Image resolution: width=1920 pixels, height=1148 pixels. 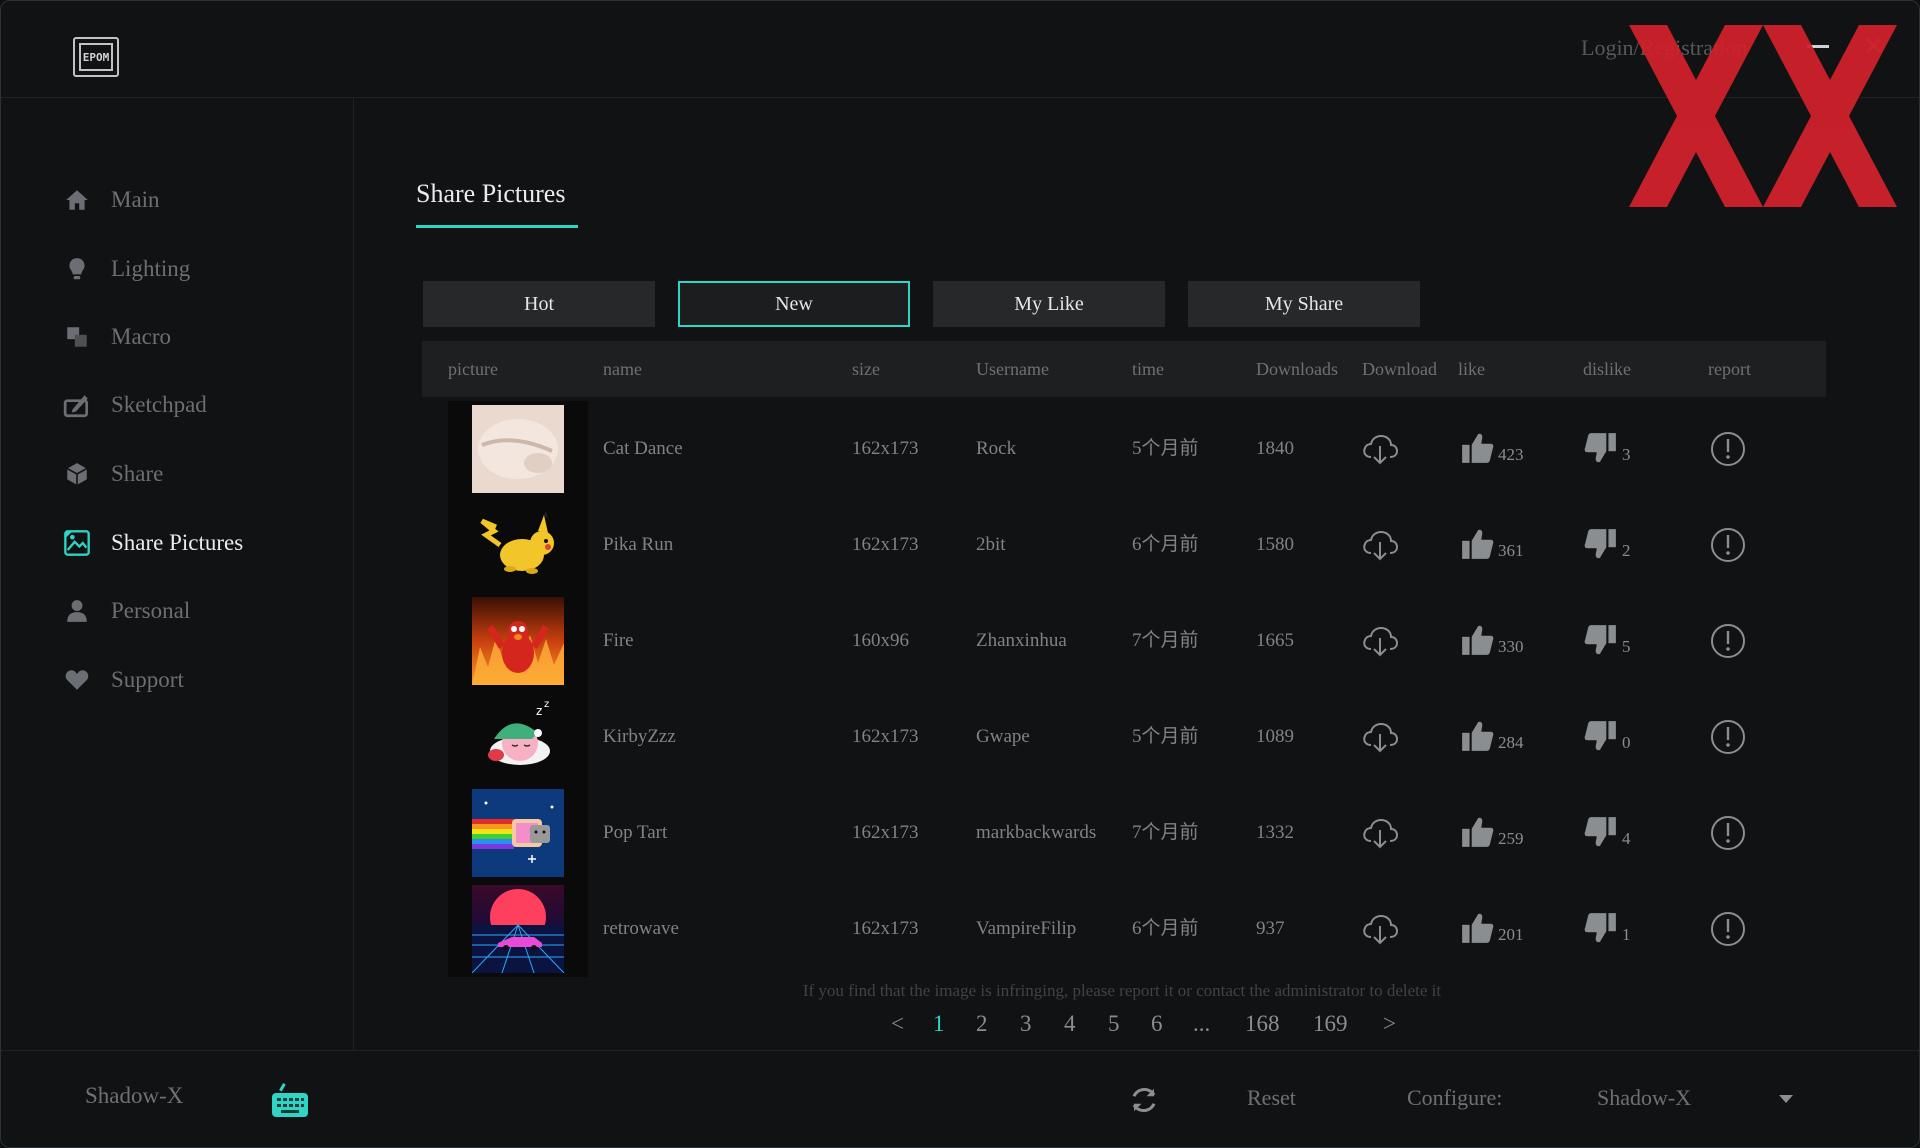 I want to click on home-icon, so click(x=77, y=200).